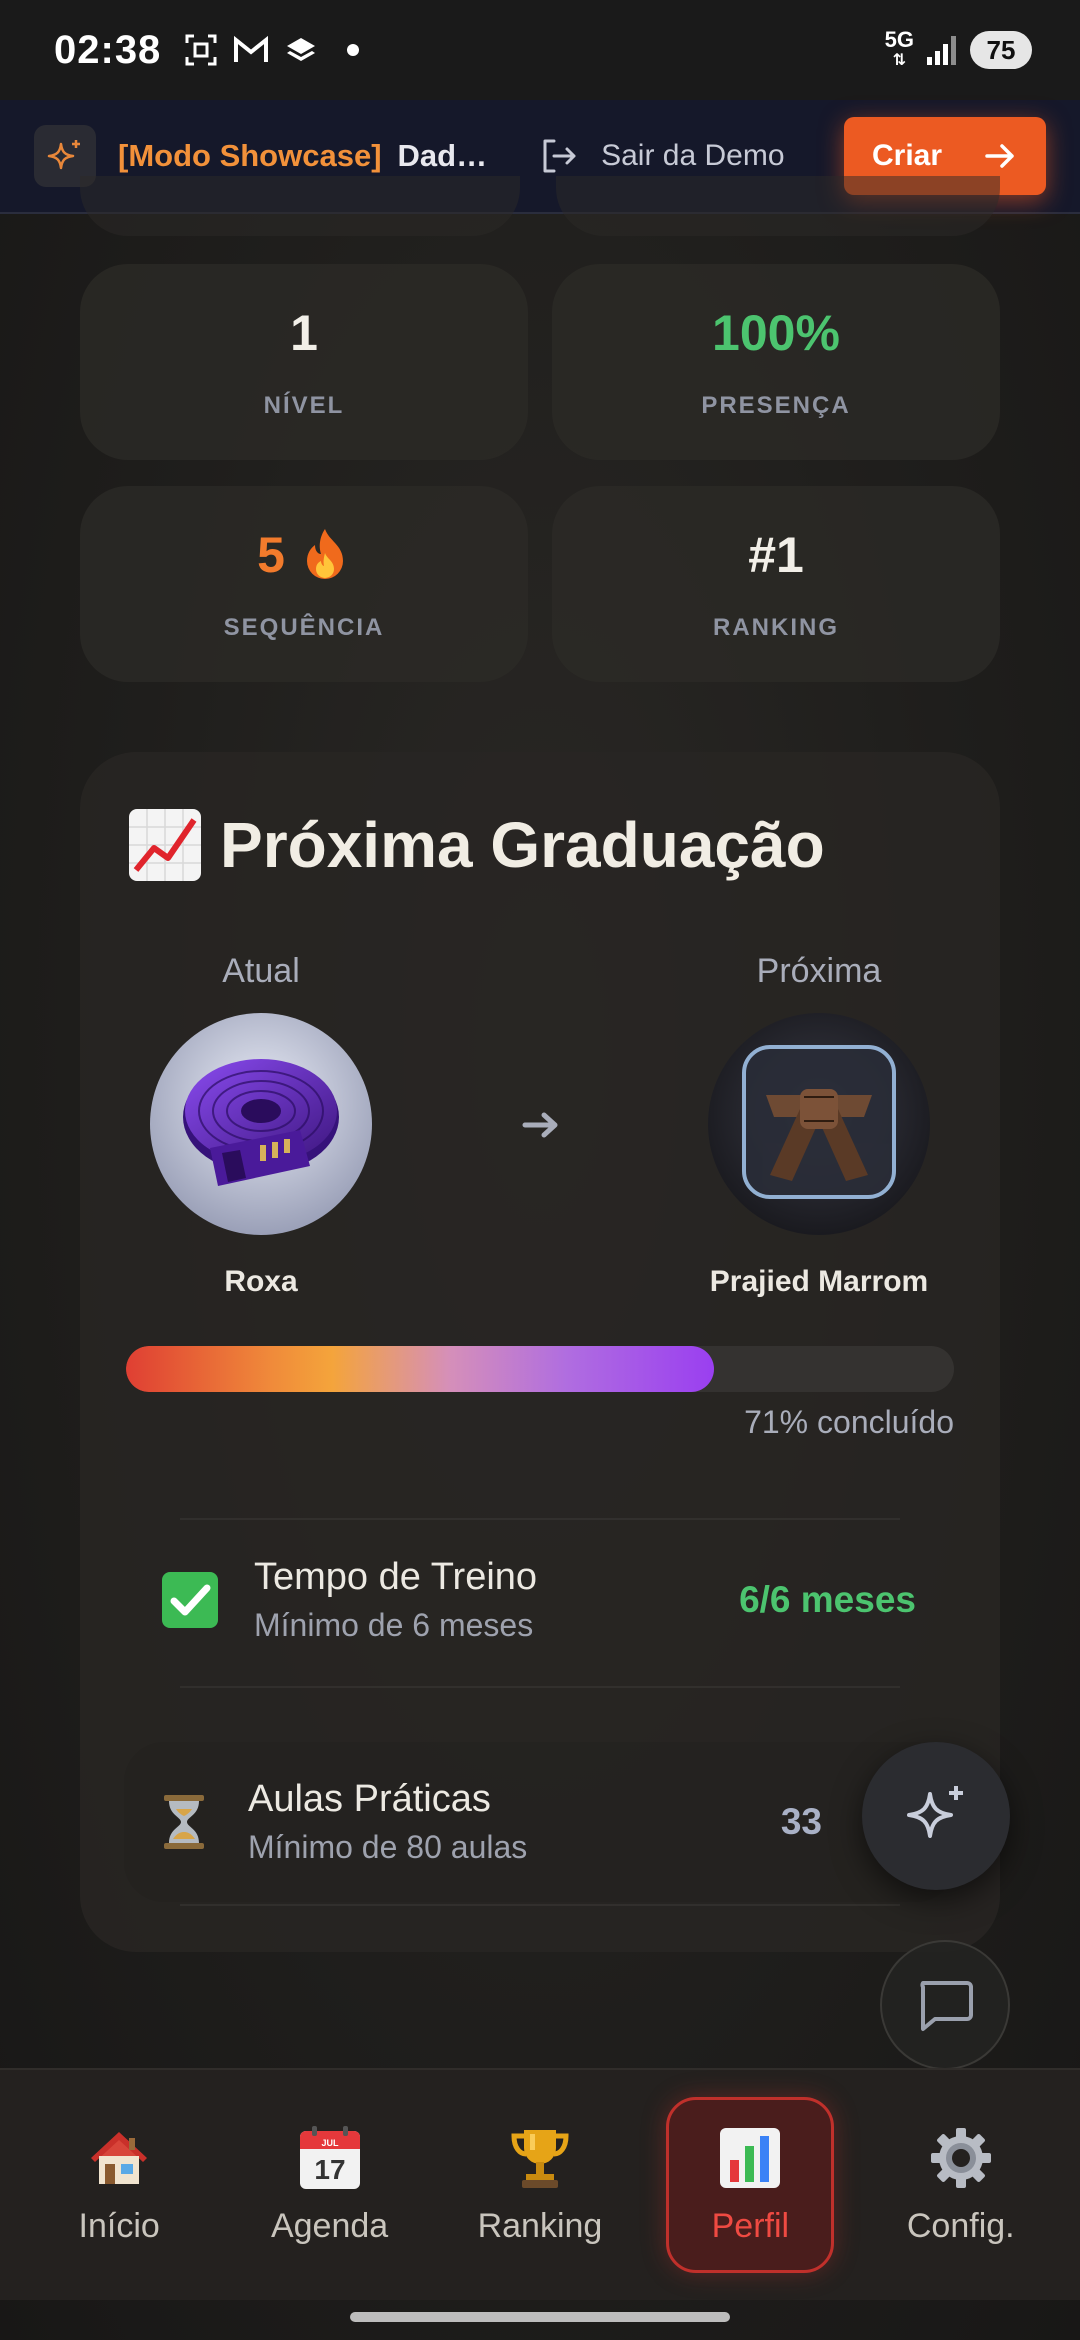  Describe the element at coordinates (540, 50) in the screenshot. I see `status-bar: 02:38 5G ⇅ 75` at that location.